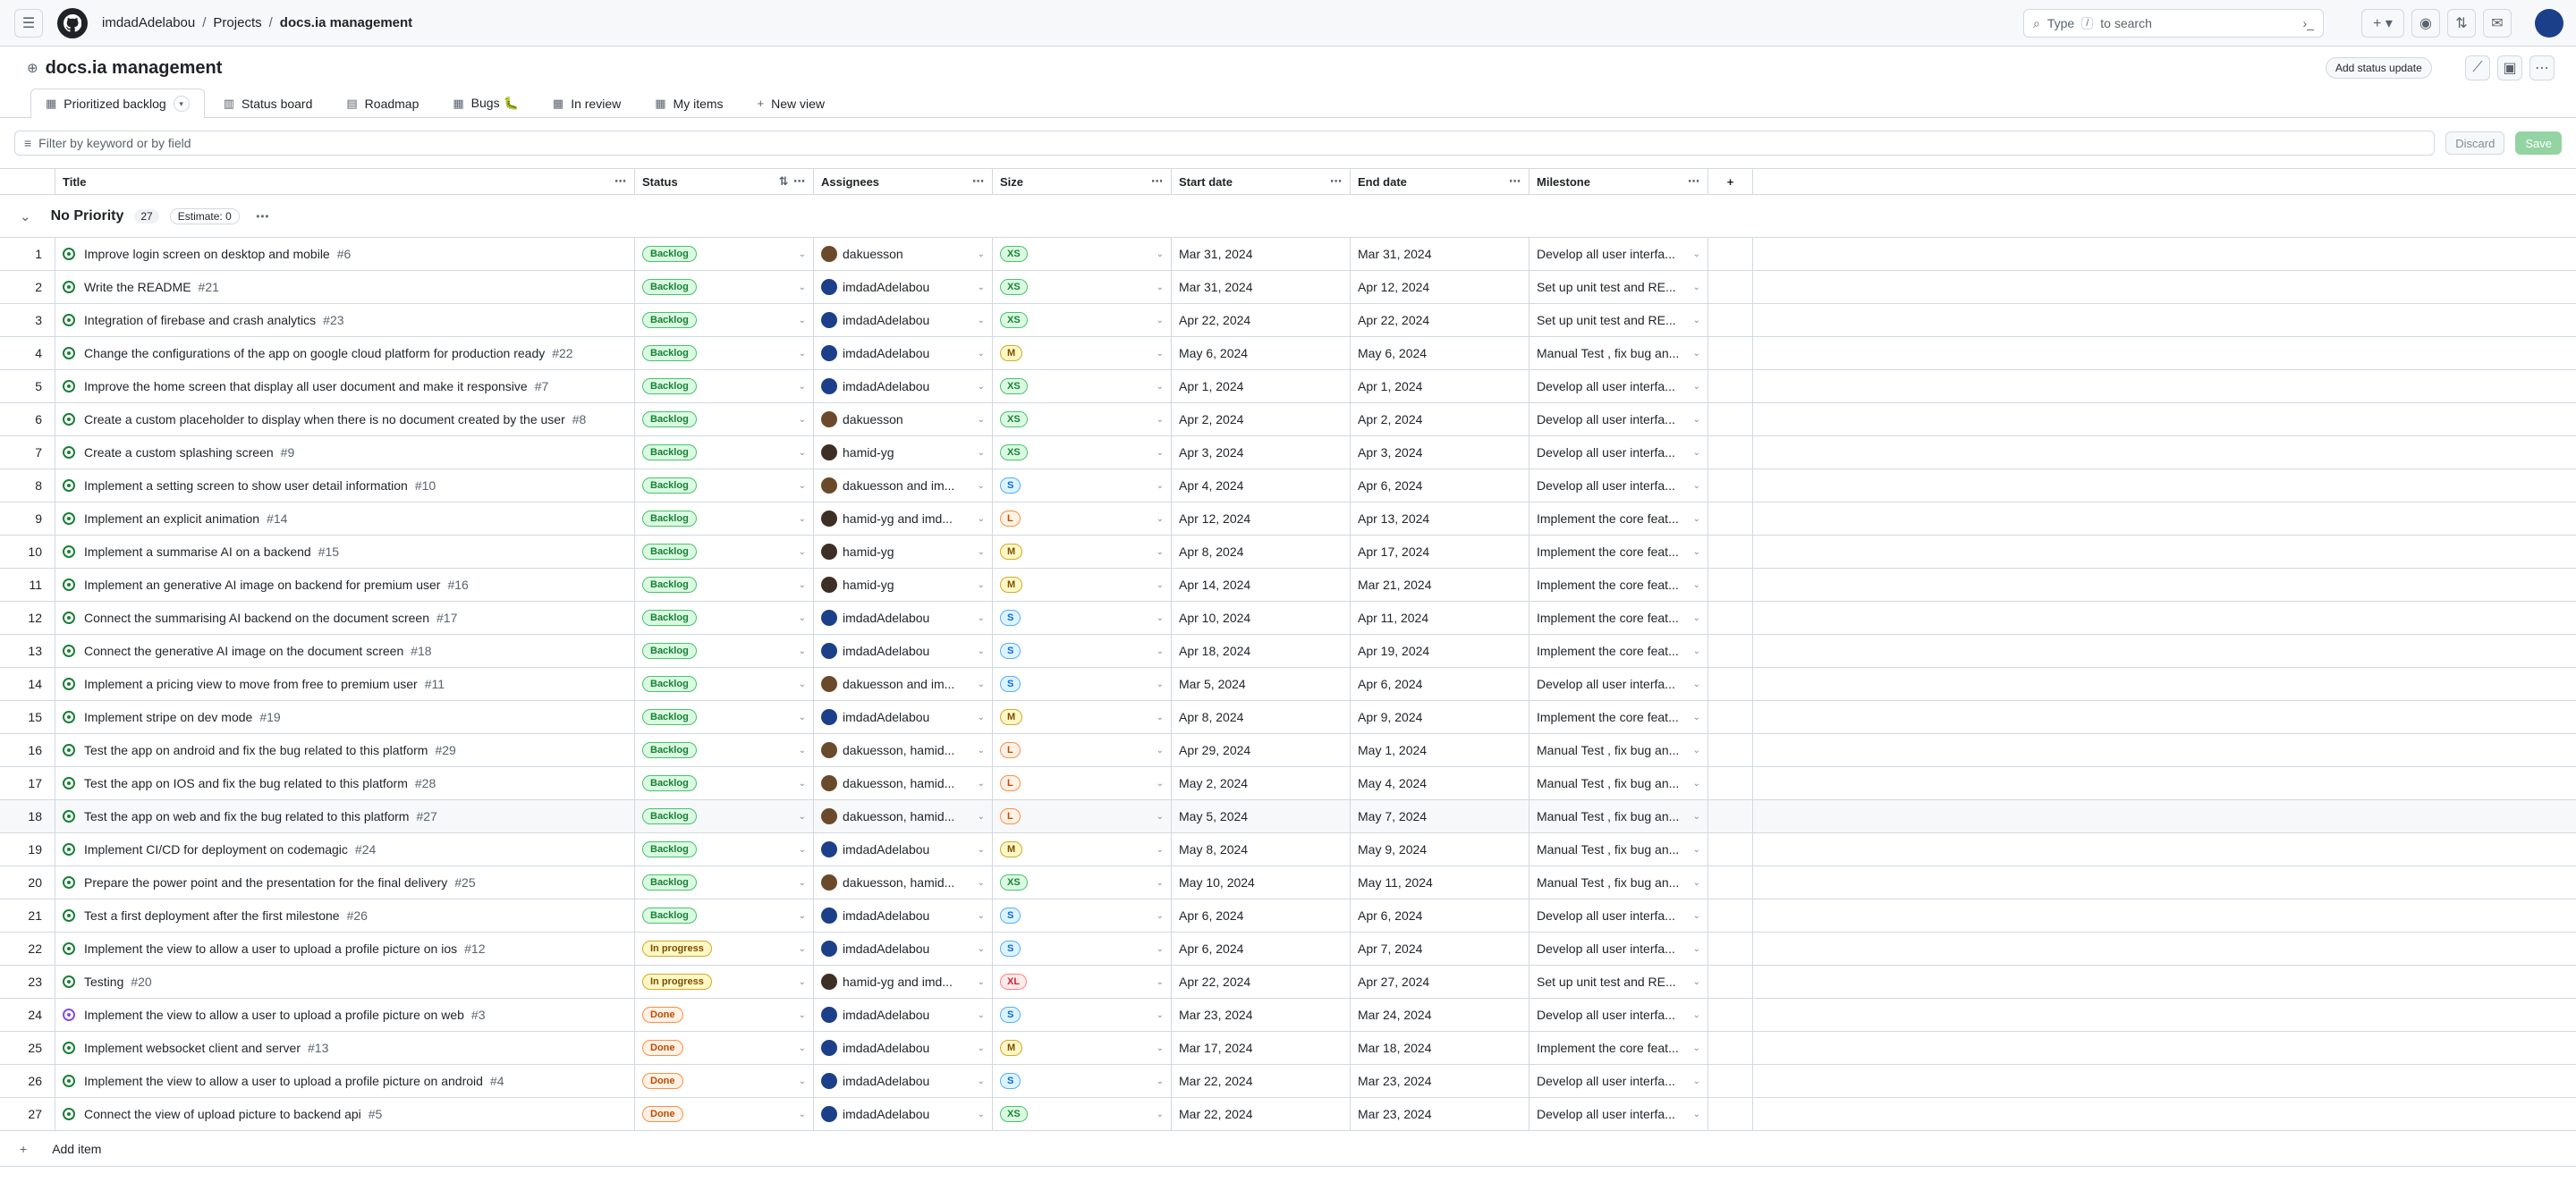 The width and height of the screenshot is (2576, 1182). What do you see at coordinates (1440, 386) in the screenshot?
I see `end-date-cell: Apr 1, 2024` at bounding box center [1440, 386].